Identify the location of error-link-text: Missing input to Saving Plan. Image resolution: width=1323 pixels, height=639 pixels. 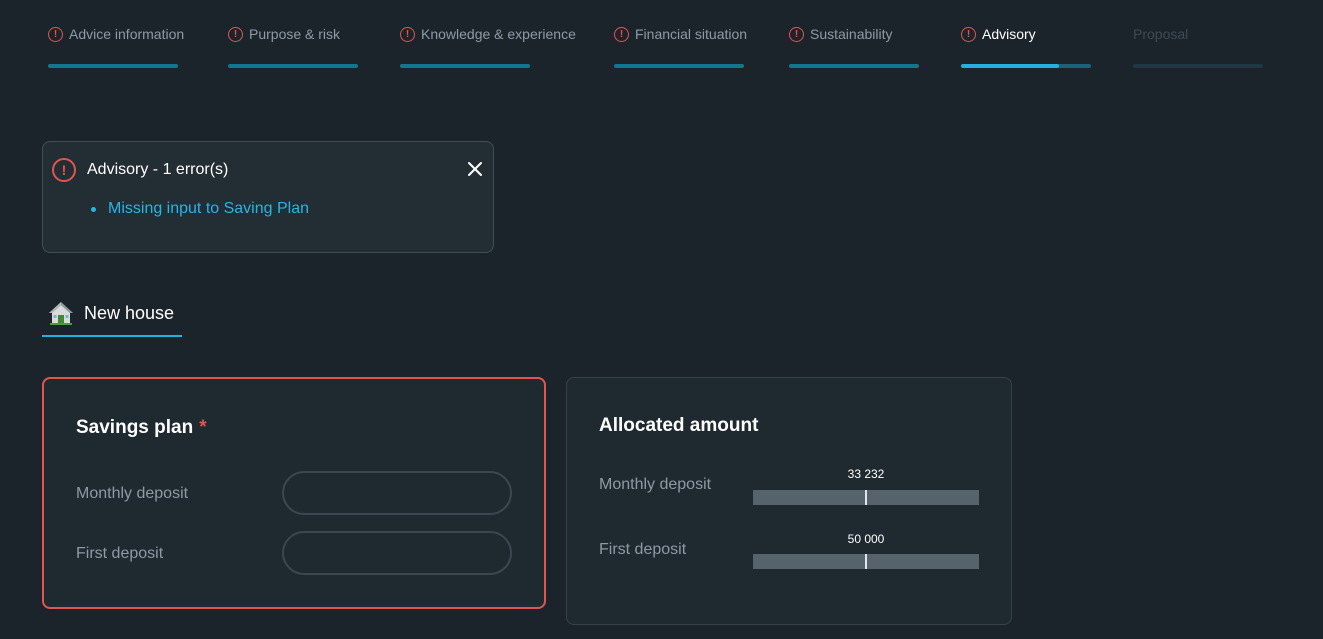
(208, 208).